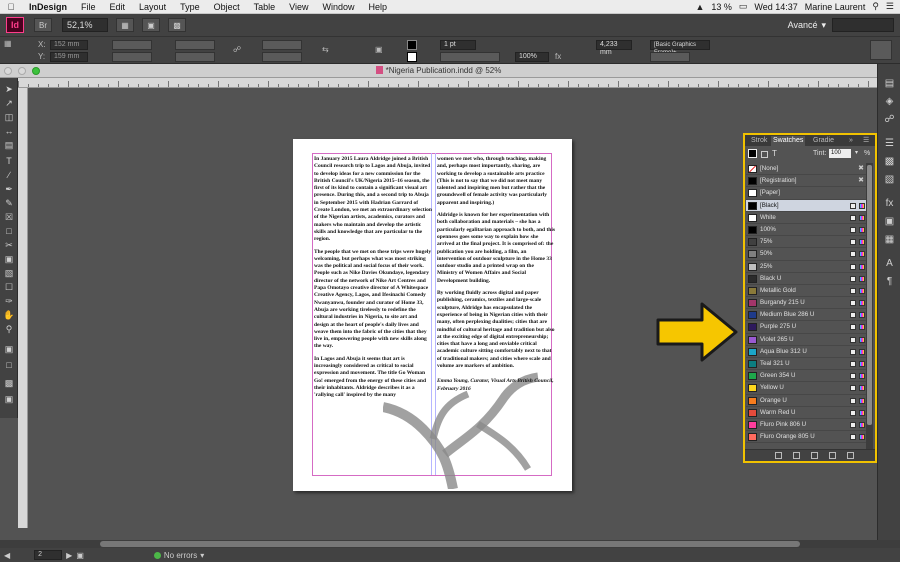 The image size is (900, 562). I want to click on tint-field: 100, so click(840, 153).